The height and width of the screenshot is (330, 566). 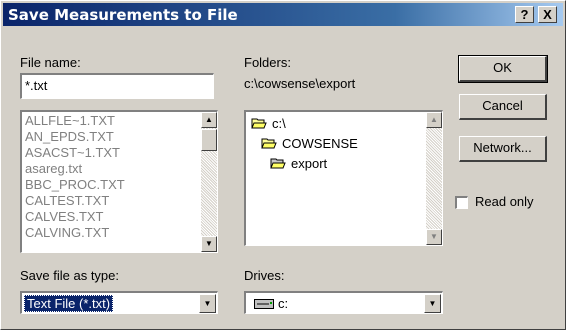 What do you see at coordinates (264, 275) in the screenshot?
I see `drives-label: Drives:` at bounding box center [264, 275].